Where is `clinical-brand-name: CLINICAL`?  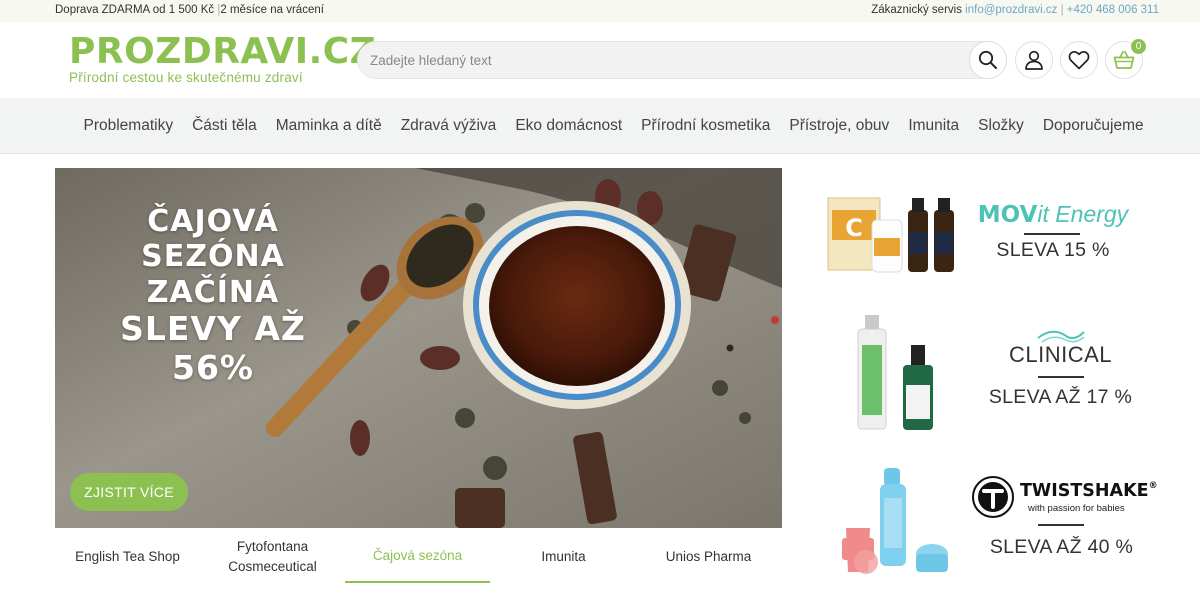 clinical-brand-name: CLINICAL is located at coordinates (1060, 354).